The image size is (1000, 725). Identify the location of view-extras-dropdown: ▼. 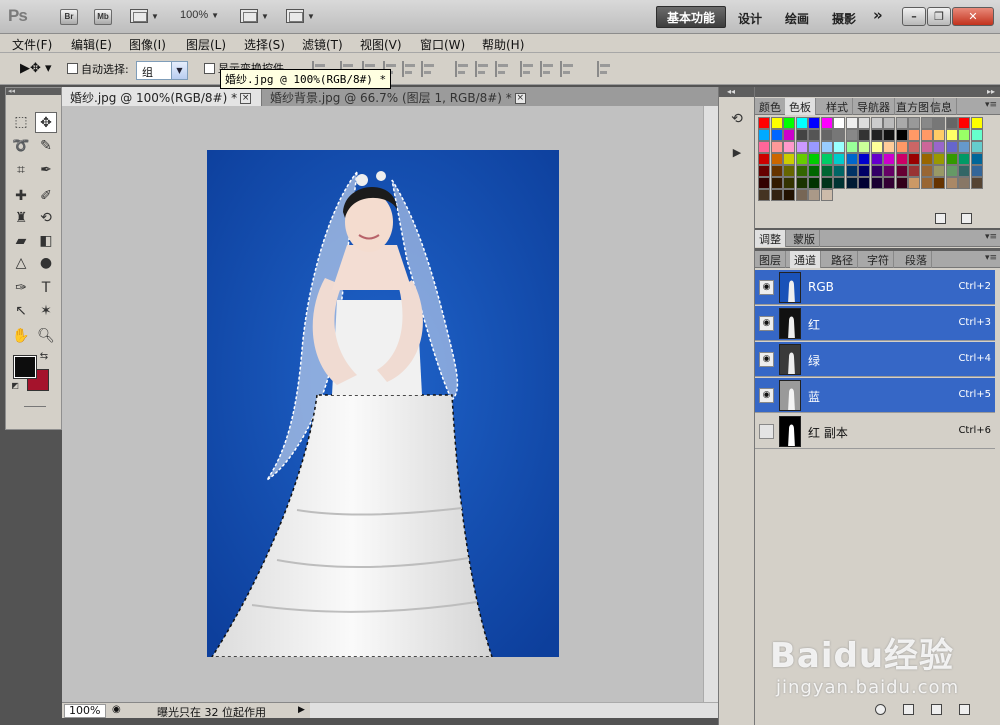
(144, 16).